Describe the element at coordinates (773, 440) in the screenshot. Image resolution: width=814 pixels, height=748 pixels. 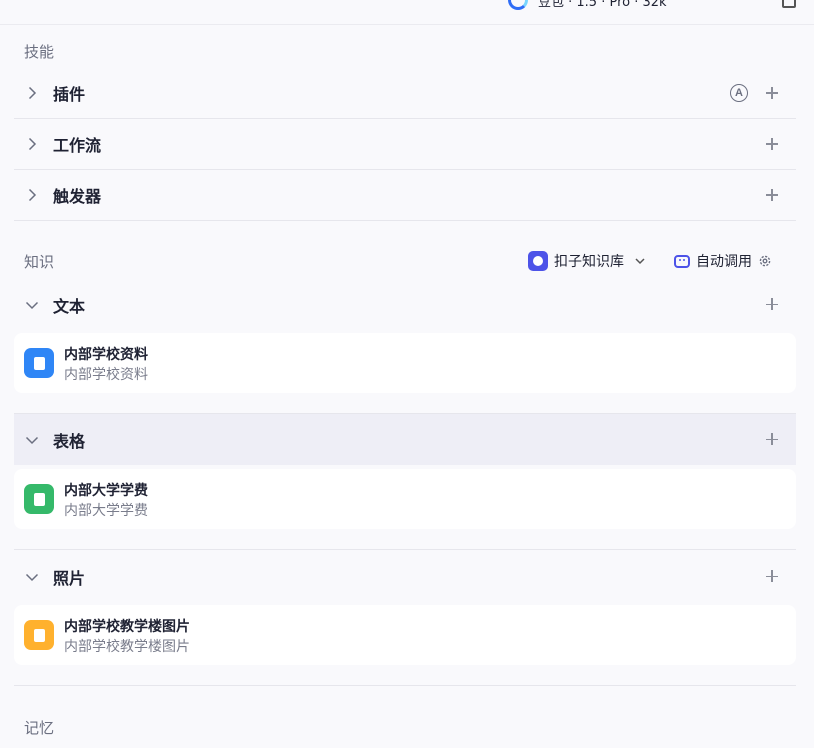
I see `add-table-icon` at that location.